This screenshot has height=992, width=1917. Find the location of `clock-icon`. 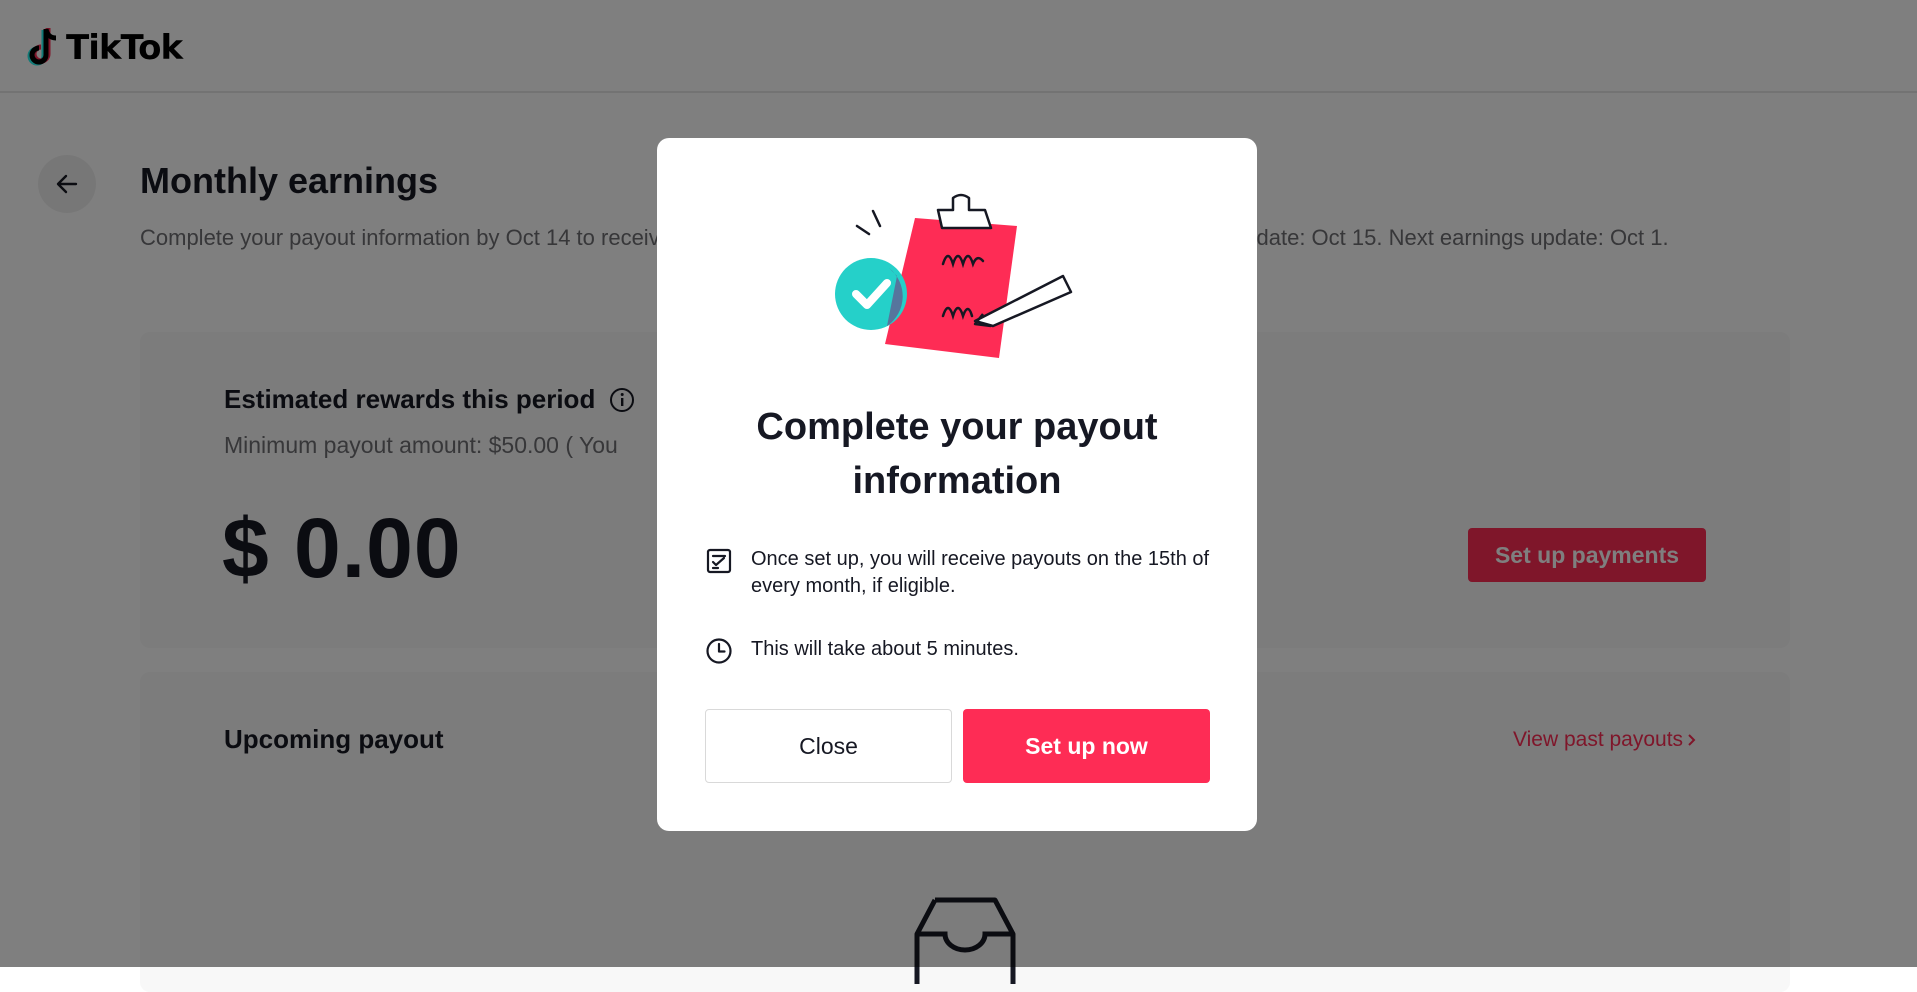

clock-icon is located at coordinates (719, 651).